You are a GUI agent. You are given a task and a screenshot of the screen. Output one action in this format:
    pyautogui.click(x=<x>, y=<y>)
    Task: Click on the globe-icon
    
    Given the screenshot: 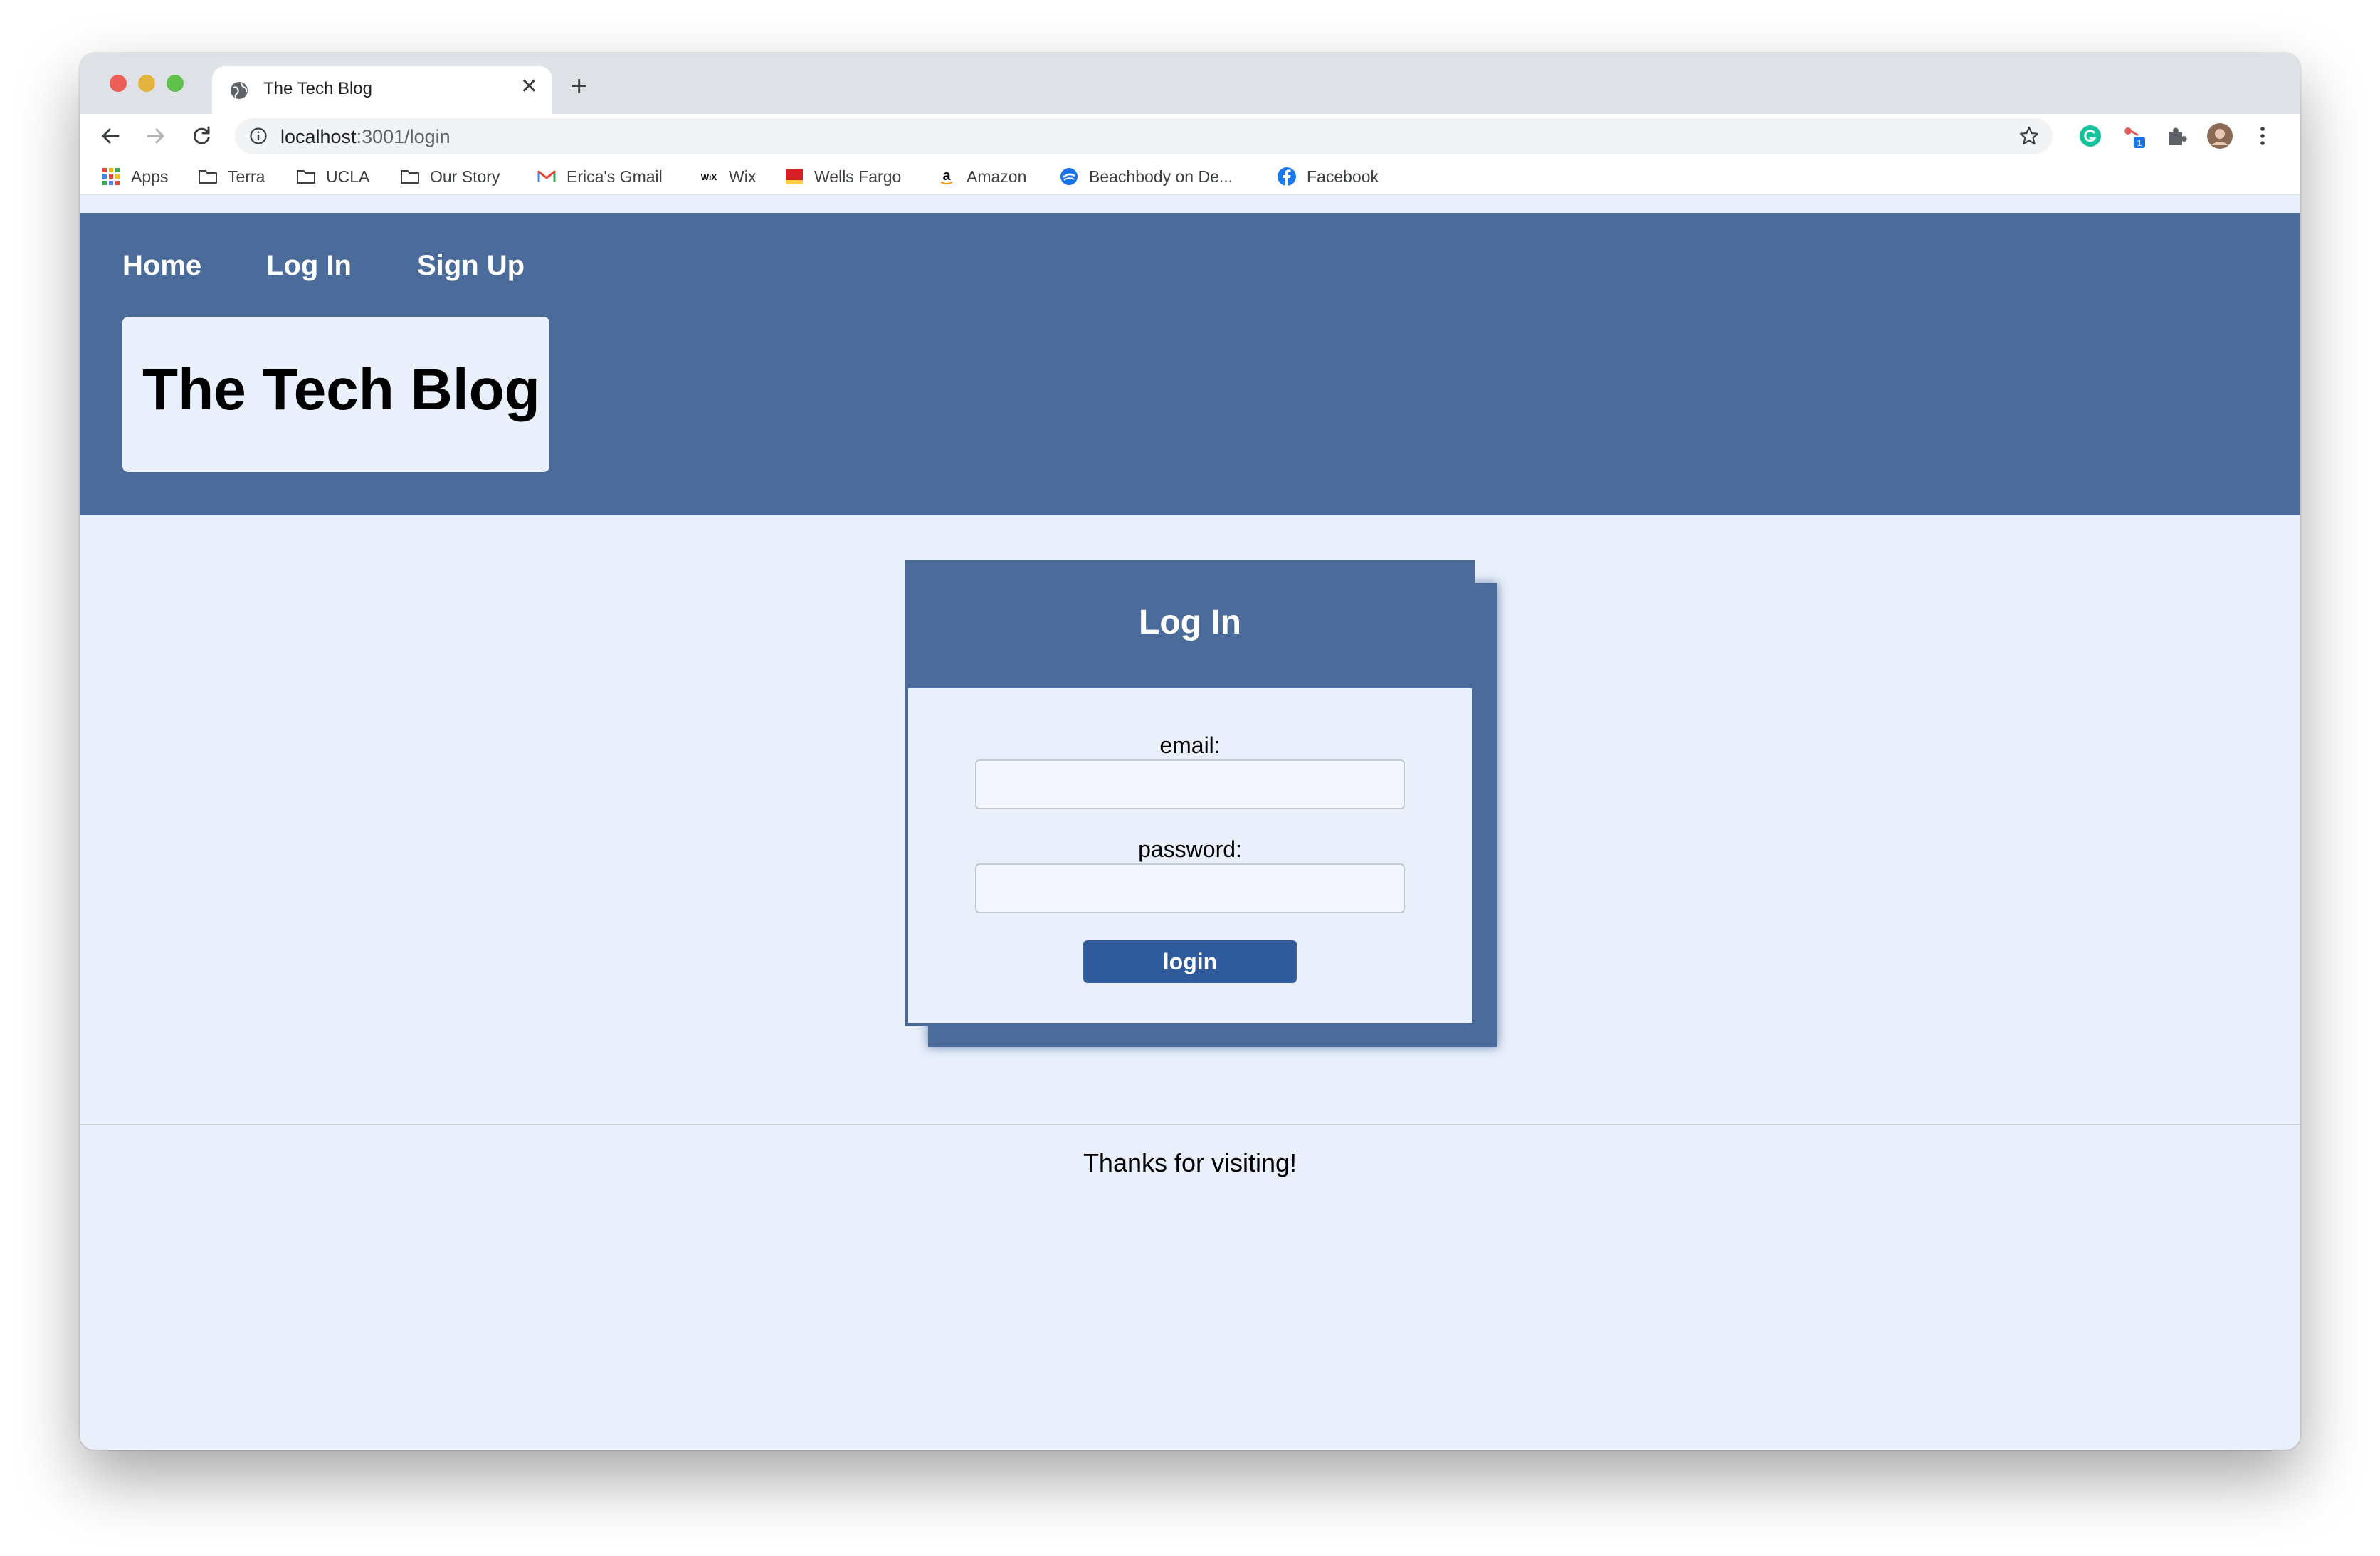 What is the action you would take?
    pyautogui.click(x=239, y=90)
    